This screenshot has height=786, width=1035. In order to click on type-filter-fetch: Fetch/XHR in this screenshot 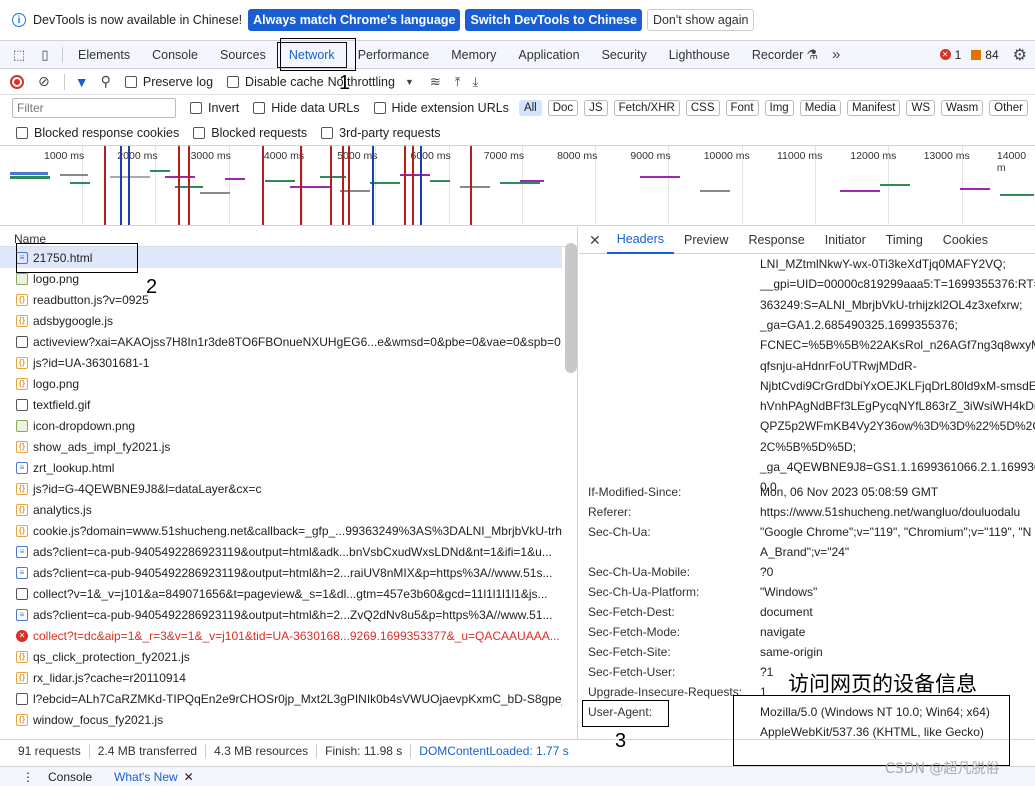, I will do `click(646, 108)`.